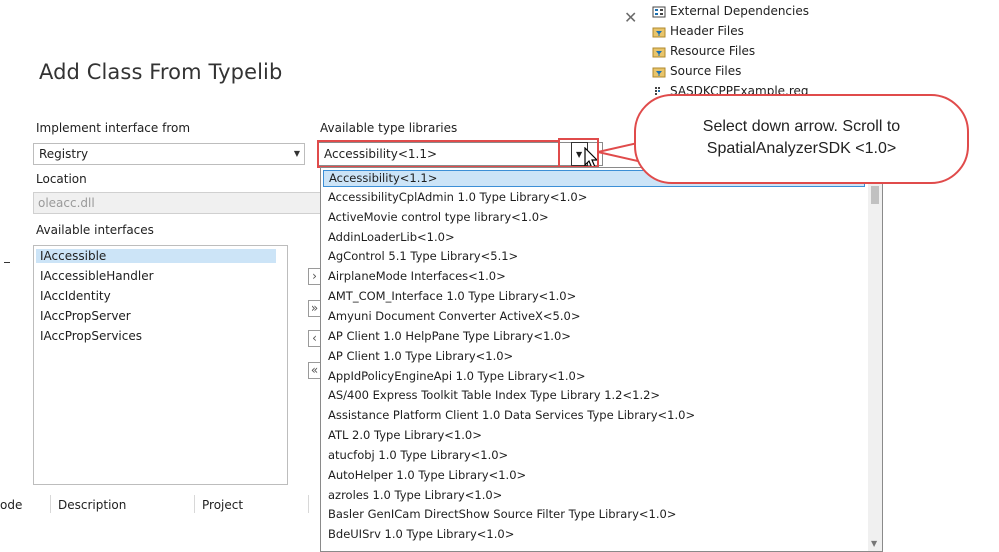 The width and height of the screenshot is (999, 552). I want to click on dropdown-item: AP Client 1.0 Type Library<1.0>, so click(420, 356).